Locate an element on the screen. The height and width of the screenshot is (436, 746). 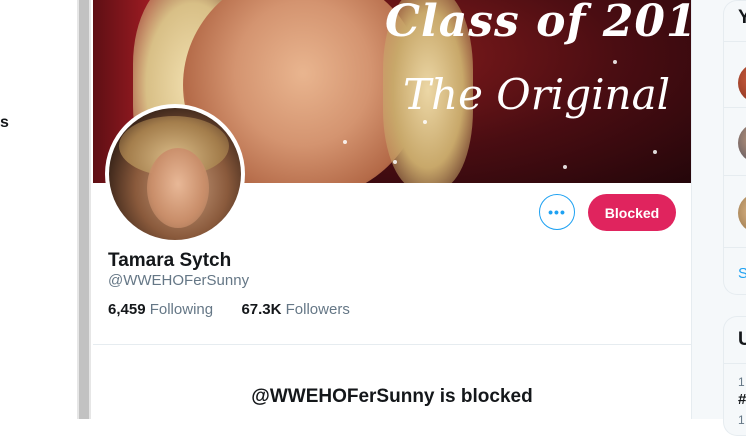
nav-item-fragment: s is located at coordinates (4, 123).